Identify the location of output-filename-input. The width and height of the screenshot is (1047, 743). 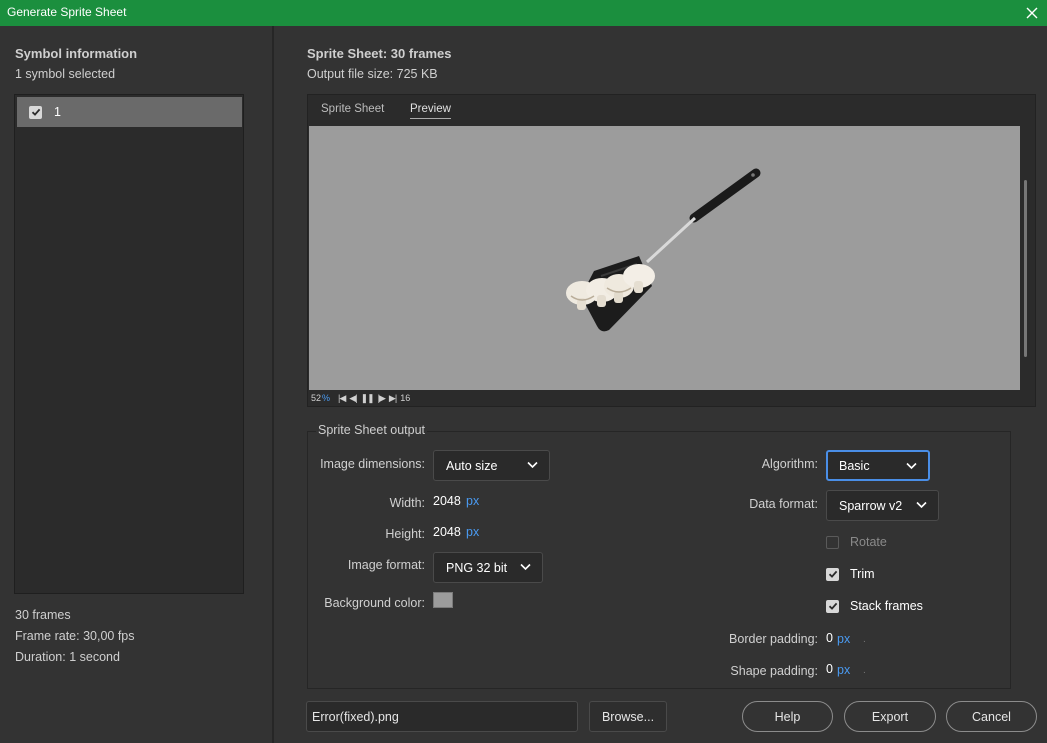
(442, 716).